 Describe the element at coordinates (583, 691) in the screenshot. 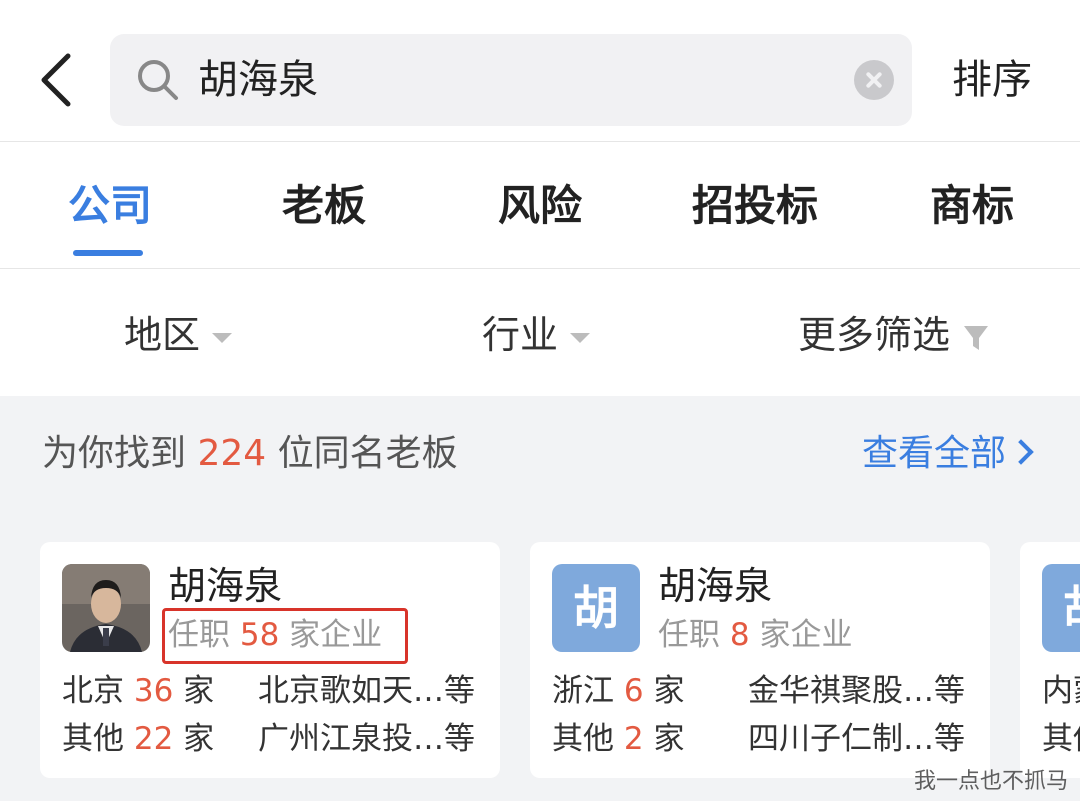

I see `row-region: 浙江` at that location.